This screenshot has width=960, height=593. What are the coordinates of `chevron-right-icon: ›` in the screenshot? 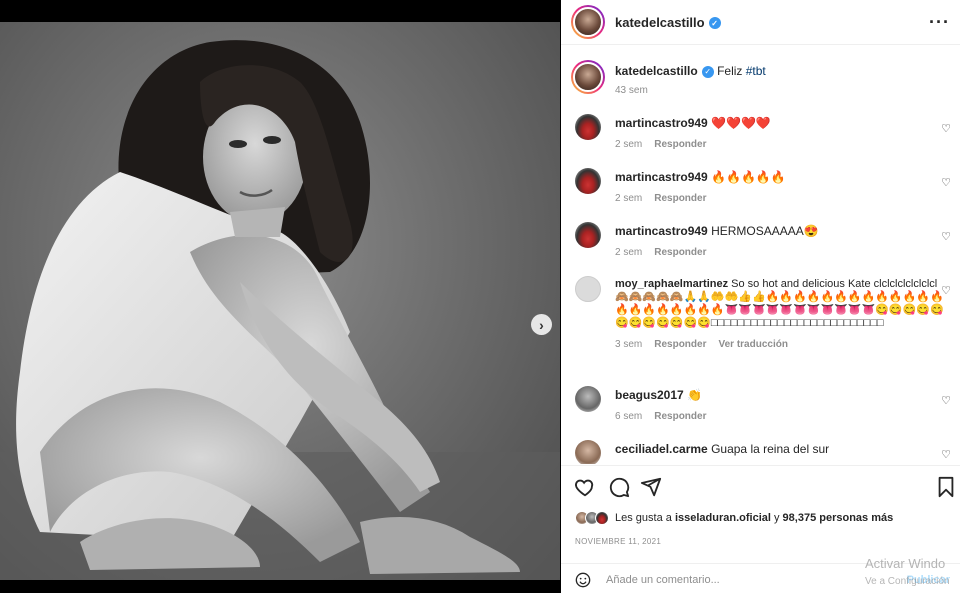 It's located at (541, 324).